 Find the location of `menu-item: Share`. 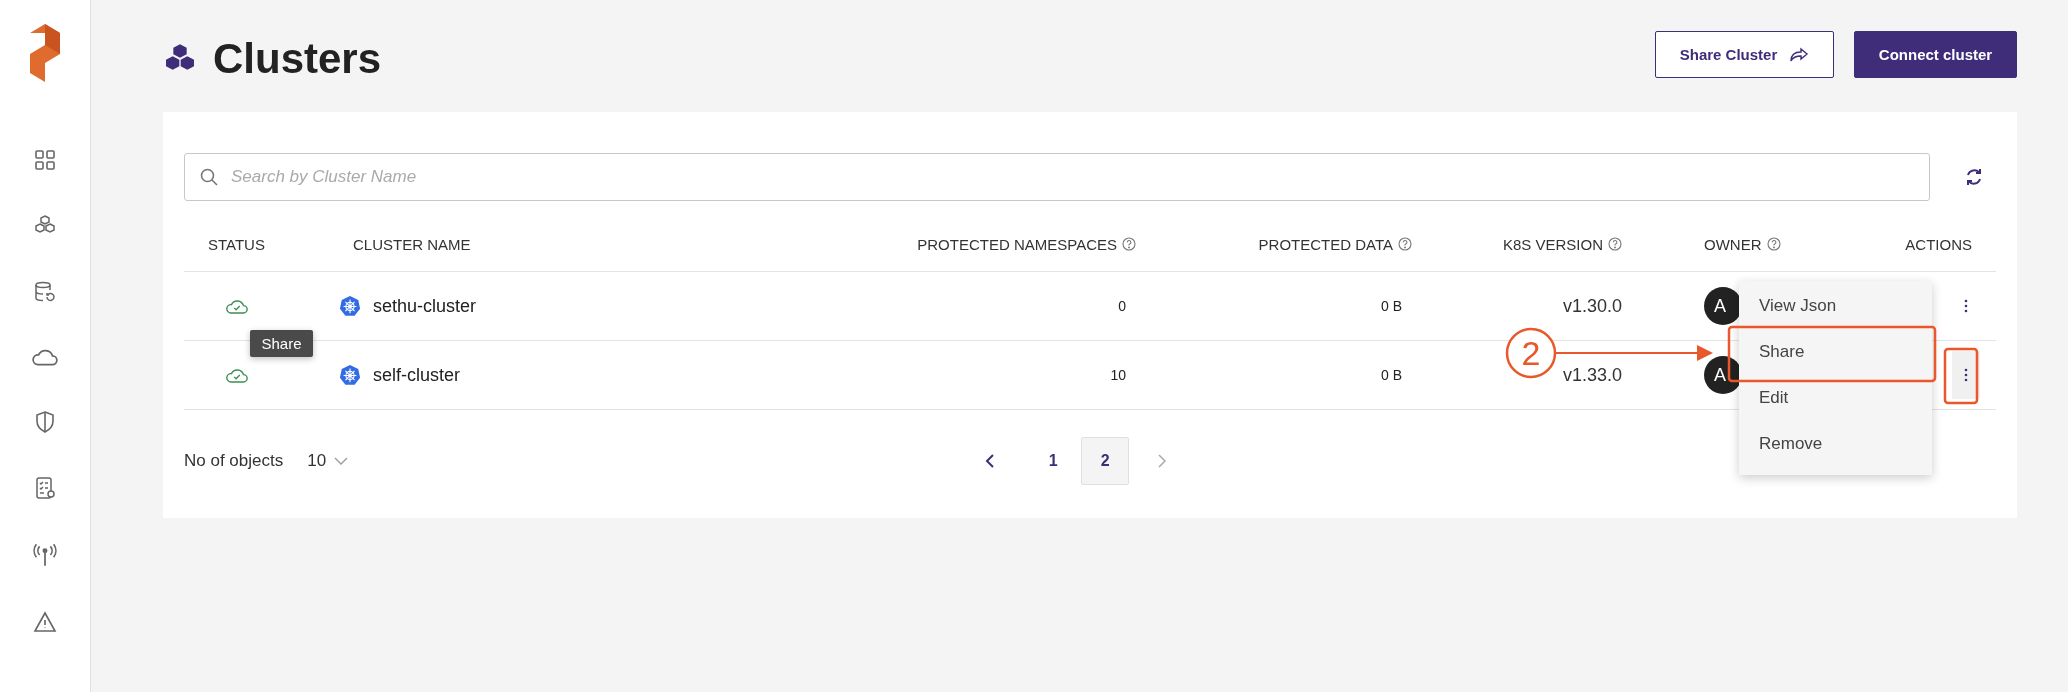

menu-item: Share is located at coordinates (1835, 352).